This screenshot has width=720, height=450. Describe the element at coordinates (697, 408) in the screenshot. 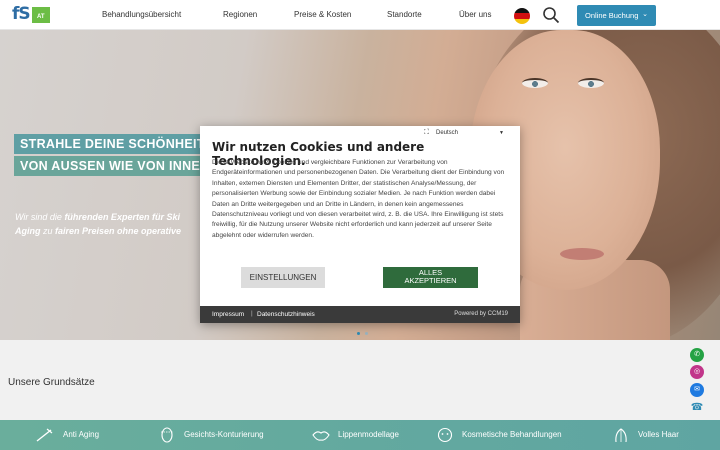

I see `phone-icon: ☎` at that location.